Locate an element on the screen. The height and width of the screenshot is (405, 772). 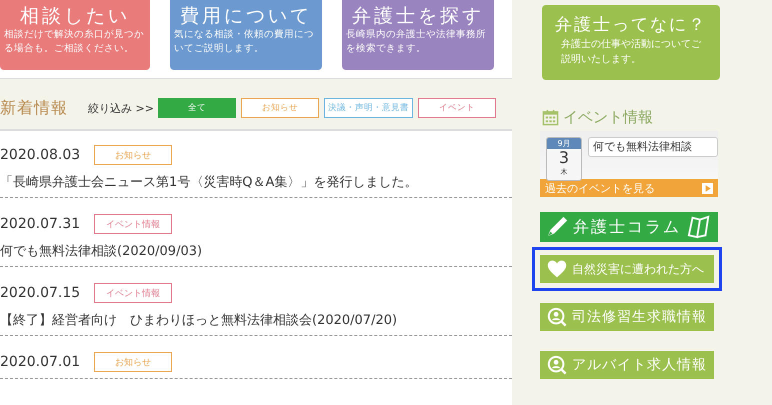
card-text: 気になる相談・依頼の費用についてご説明します。 is located at coordinates (244, 42).